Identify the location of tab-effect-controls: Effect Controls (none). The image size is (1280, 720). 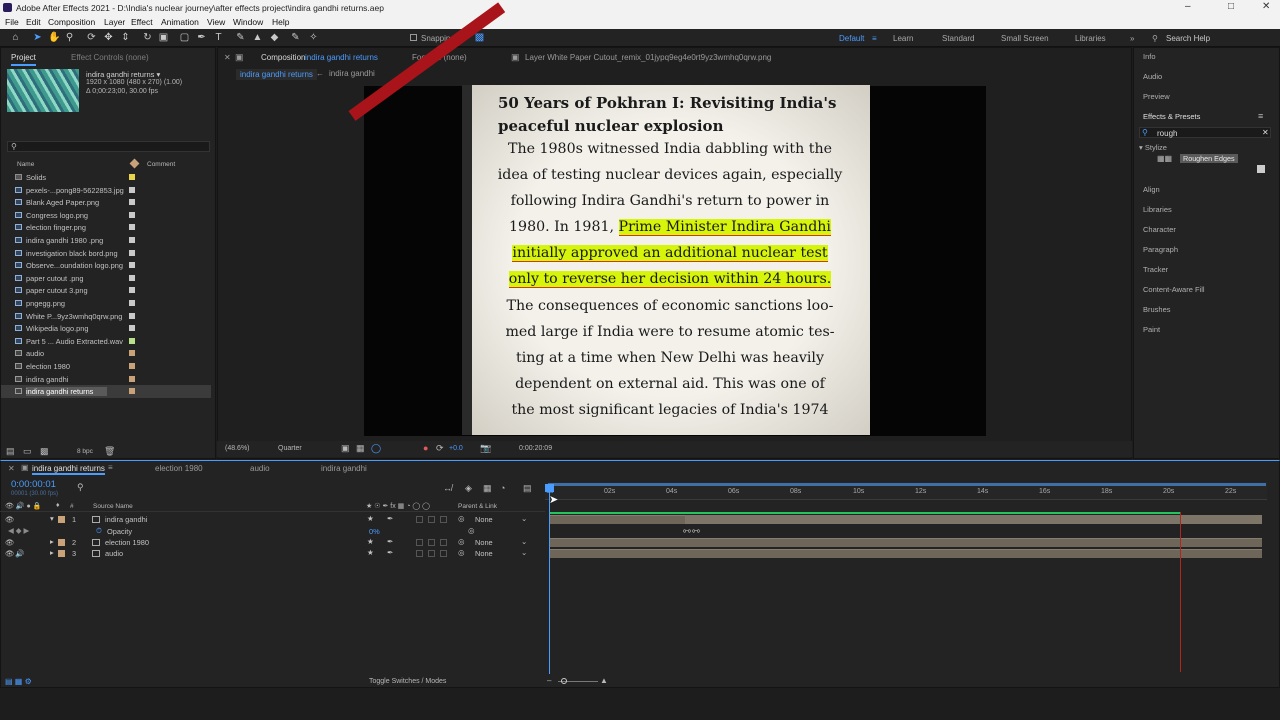
(110, 57).